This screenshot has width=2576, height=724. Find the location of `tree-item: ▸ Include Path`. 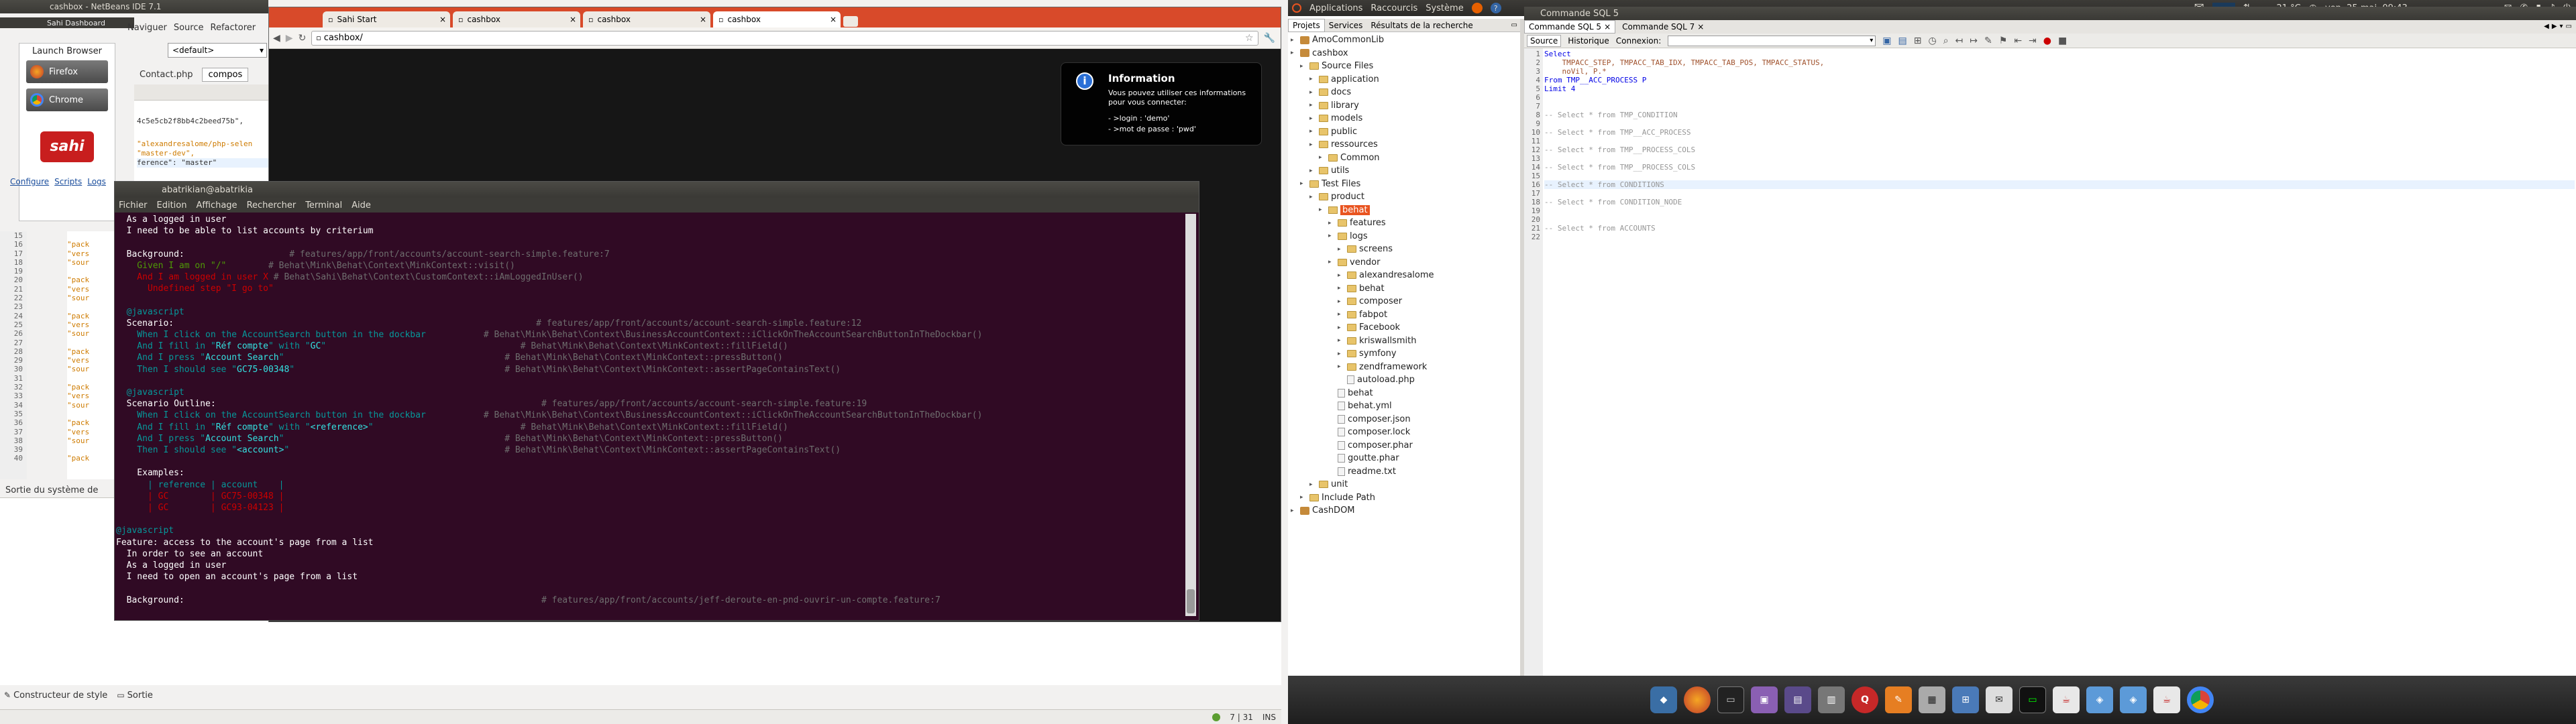

tree-item: ▸ Include Path is located at coordinates (1404, 498).